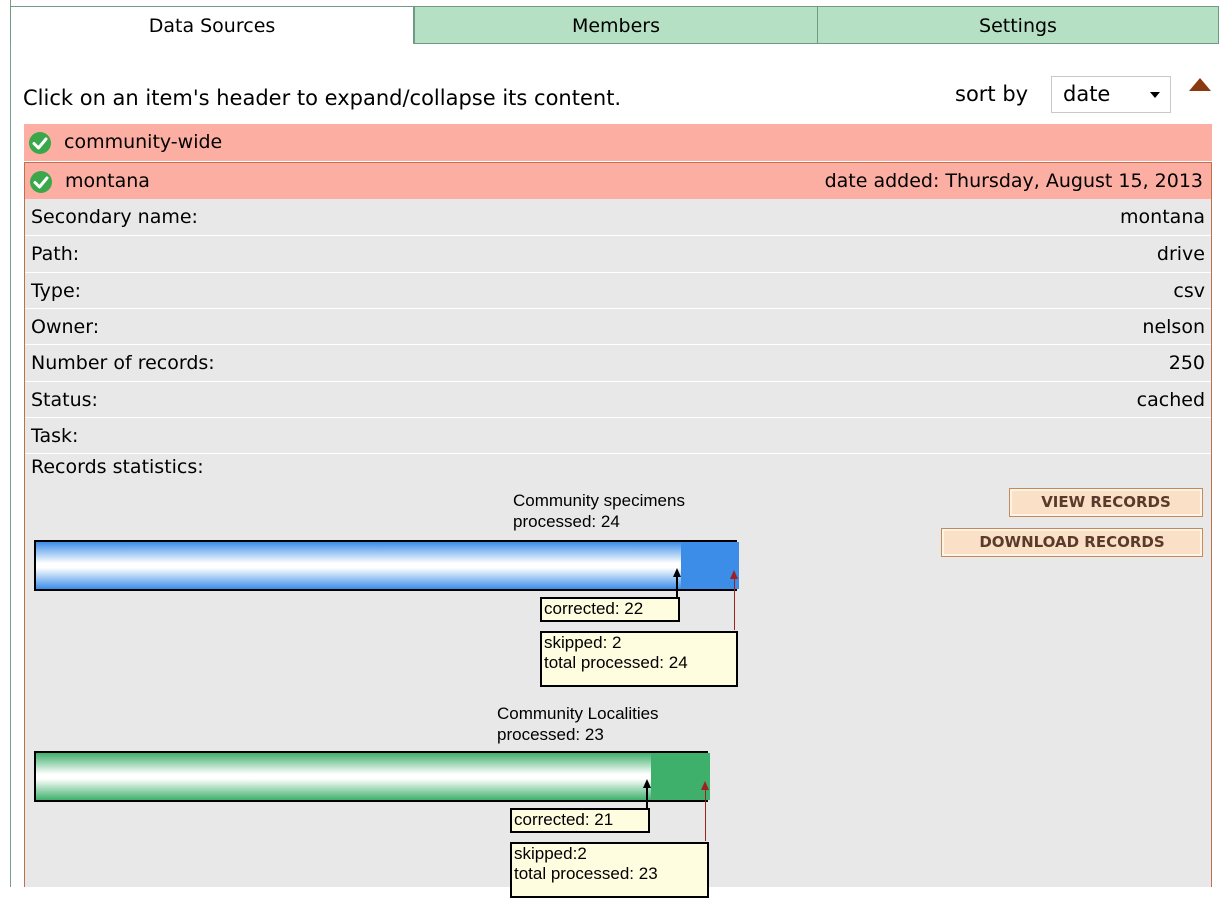  Describe the element at coordinates (212, 25) in the screenshot. I see `tab-data-sources: Data Sources` at that location.